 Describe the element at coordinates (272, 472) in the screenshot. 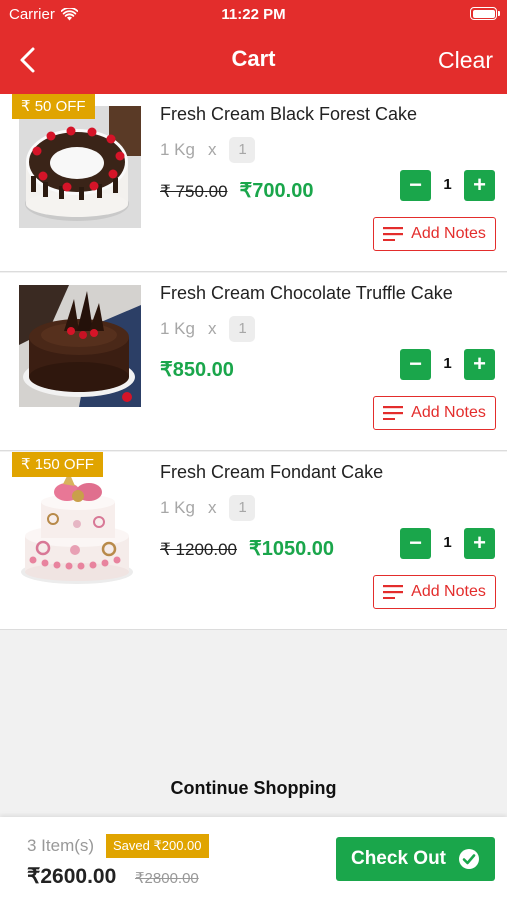

I see `item-name: Fresh Cream Fondant Cake` at that location.